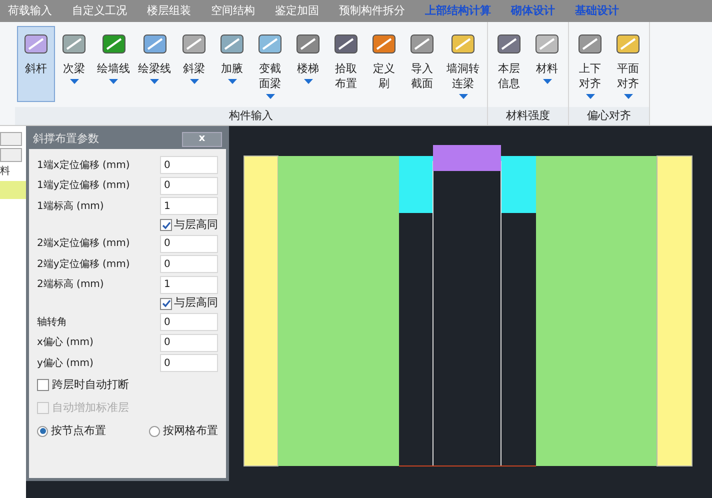  What do you see at coordinates (590, 64) in the screenshot?
I see `ribbon-button: 上下对齐` at bounding box center [590, 64].